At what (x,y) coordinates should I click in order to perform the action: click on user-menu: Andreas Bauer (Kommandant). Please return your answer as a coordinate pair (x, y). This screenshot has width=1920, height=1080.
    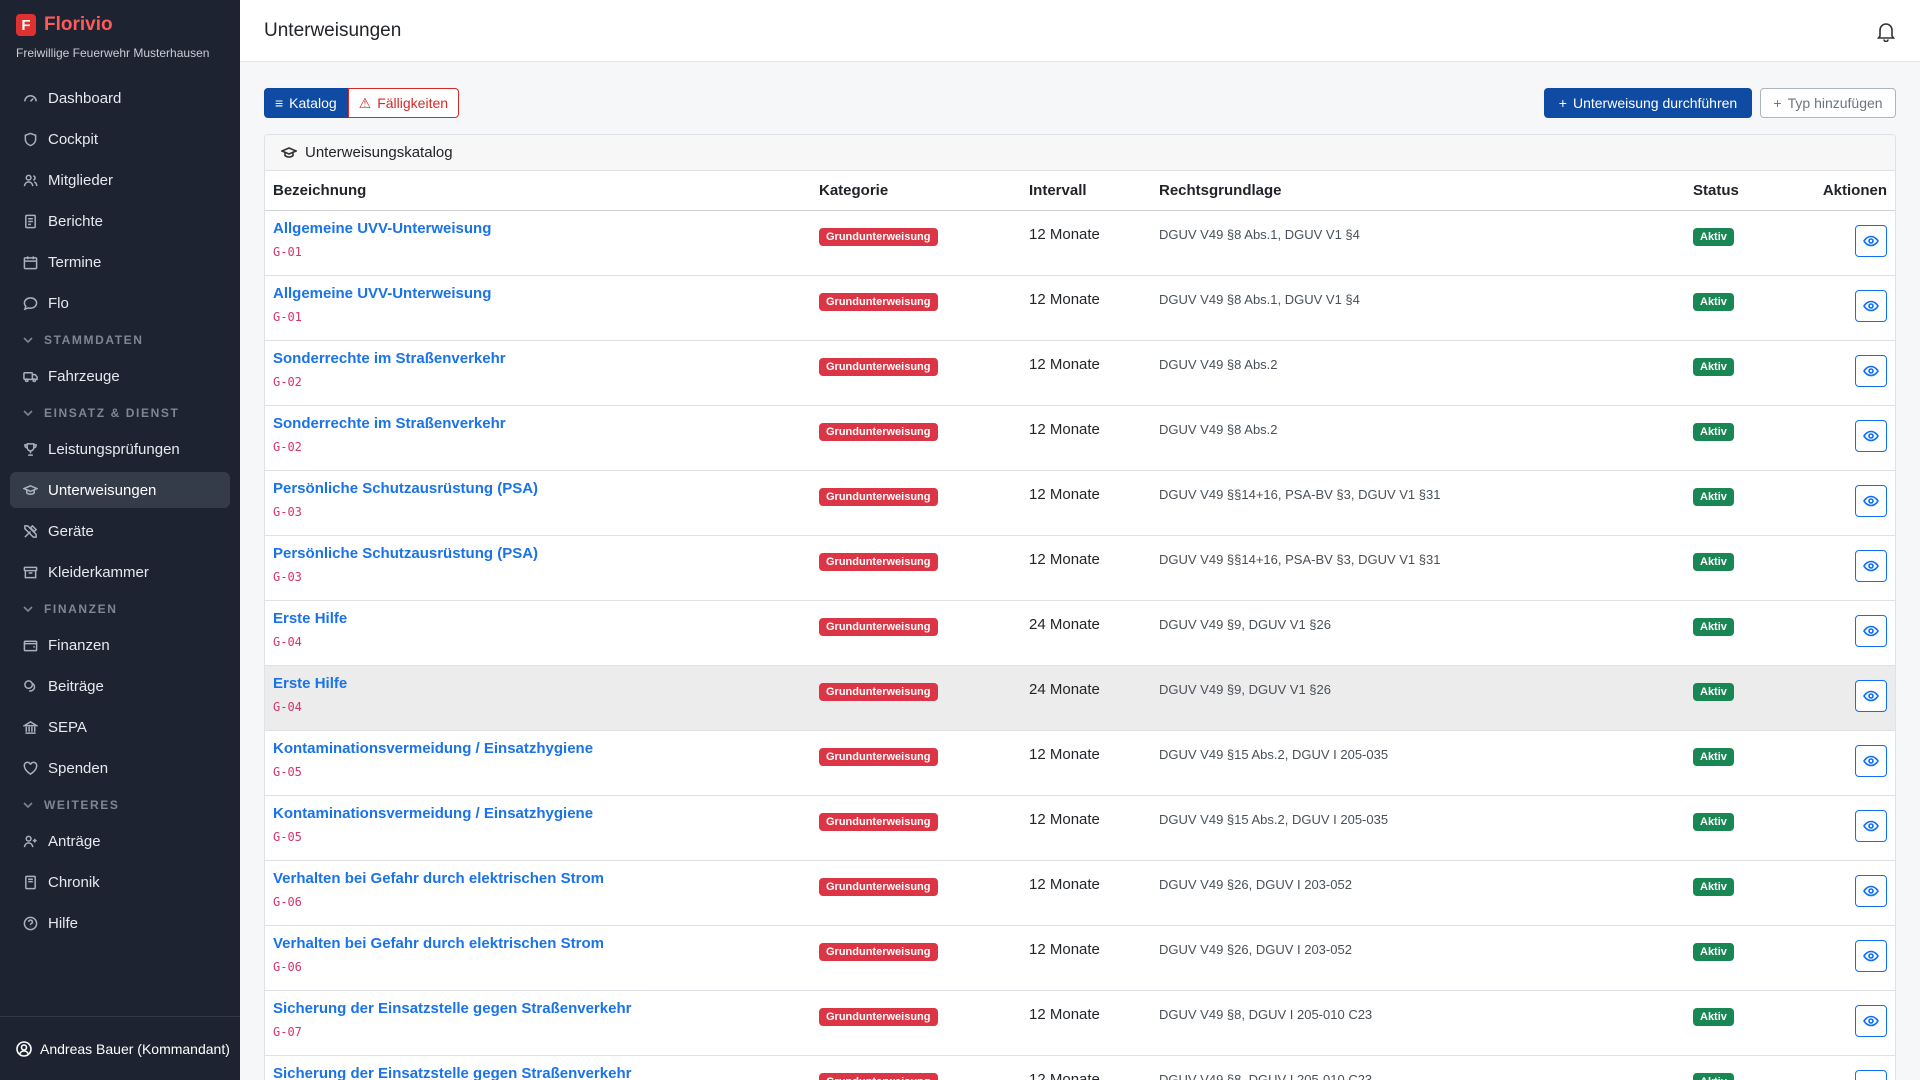
    Looking at the image, I should click on (120, 1048).